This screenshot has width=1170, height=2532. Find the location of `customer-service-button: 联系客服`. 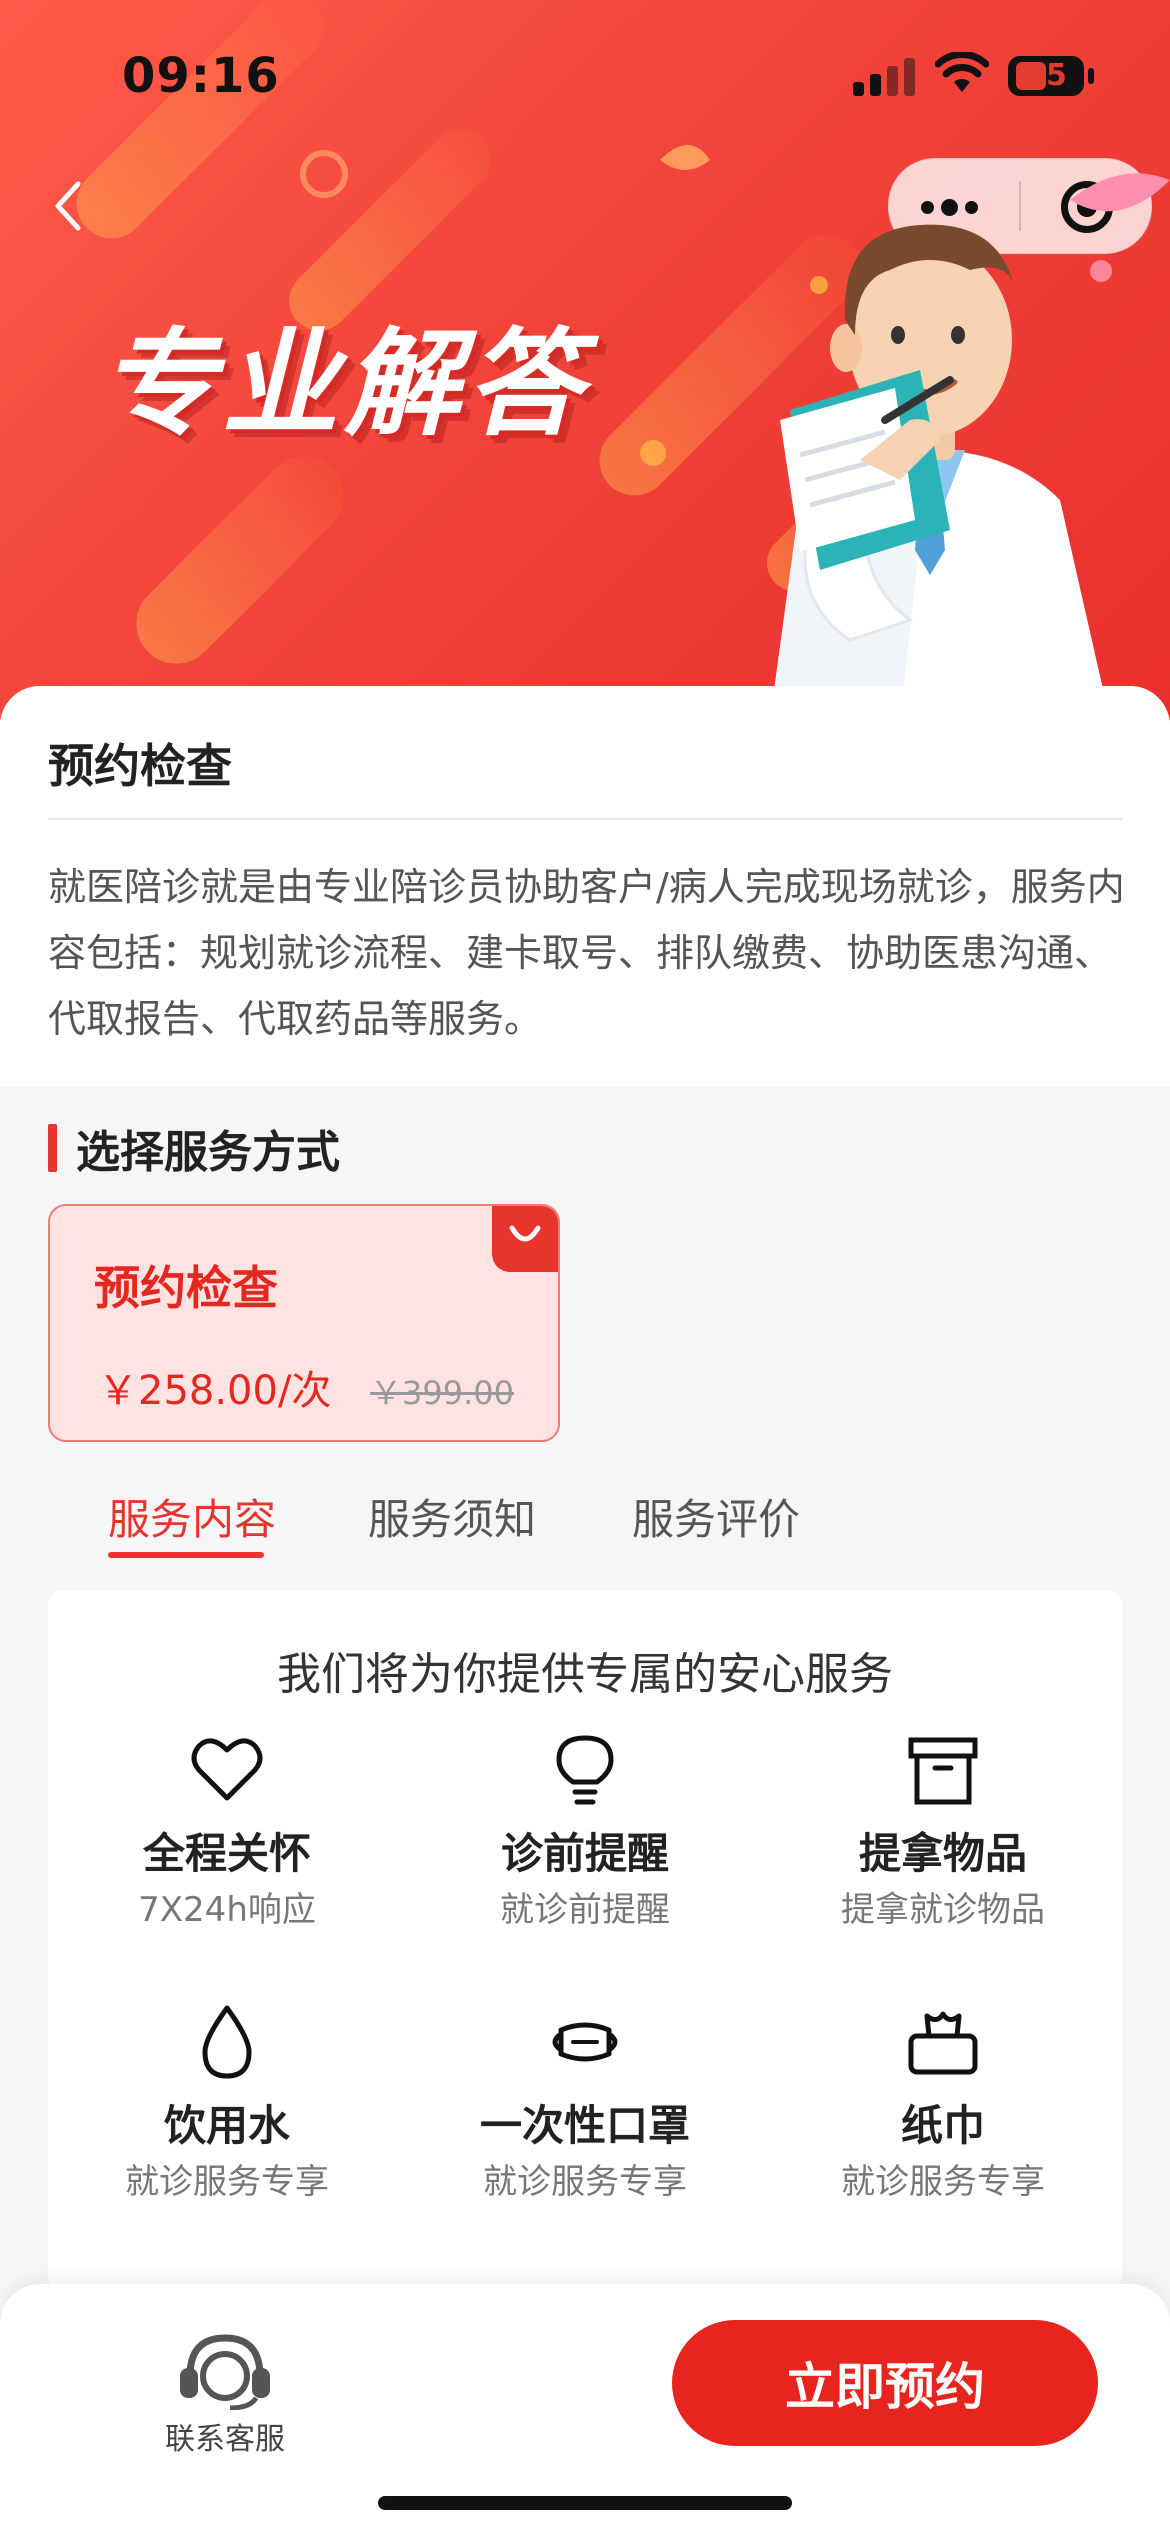

customer-service-button: 联系客服 is located at coordinates (225, 2394).